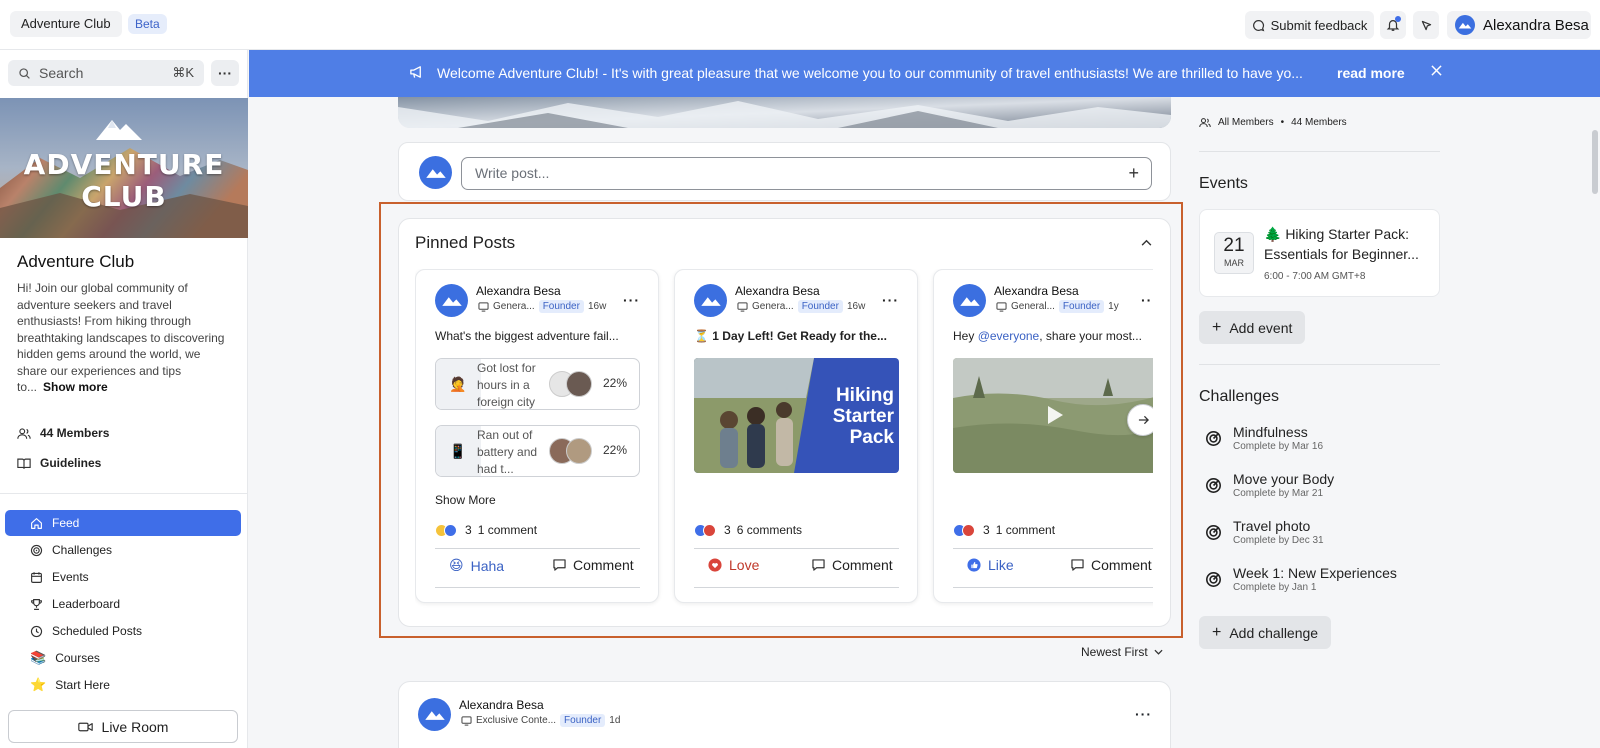 This screenshot has height=748, width=1600. Describe the element at coordinates (1319, 364) in the screenshot. I see `divider` at that location.